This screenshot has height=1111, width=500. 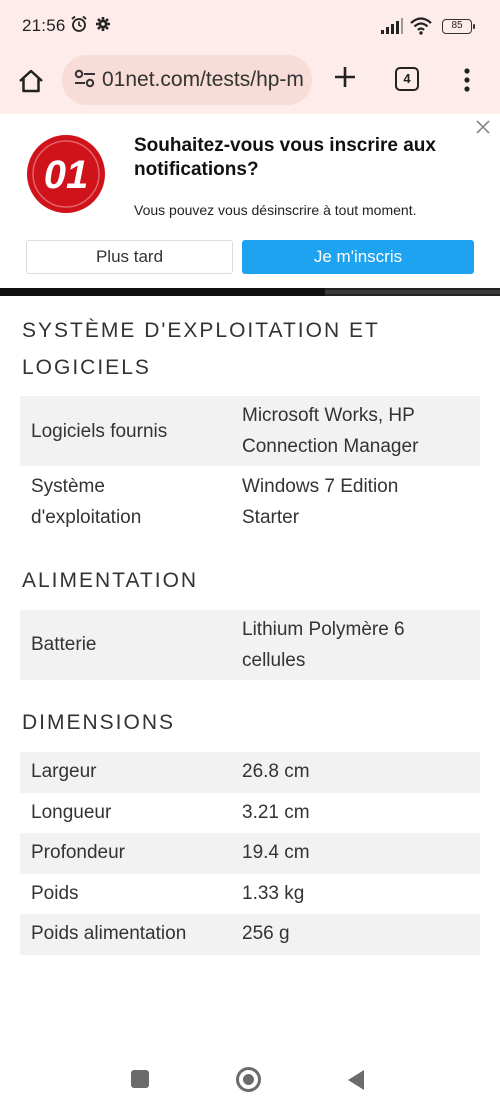 What do you see at coordinates (99, 722) in the screenshot?
I see `section-title-dimensions: DIMENSIONS` at bounding box center [99, 722].